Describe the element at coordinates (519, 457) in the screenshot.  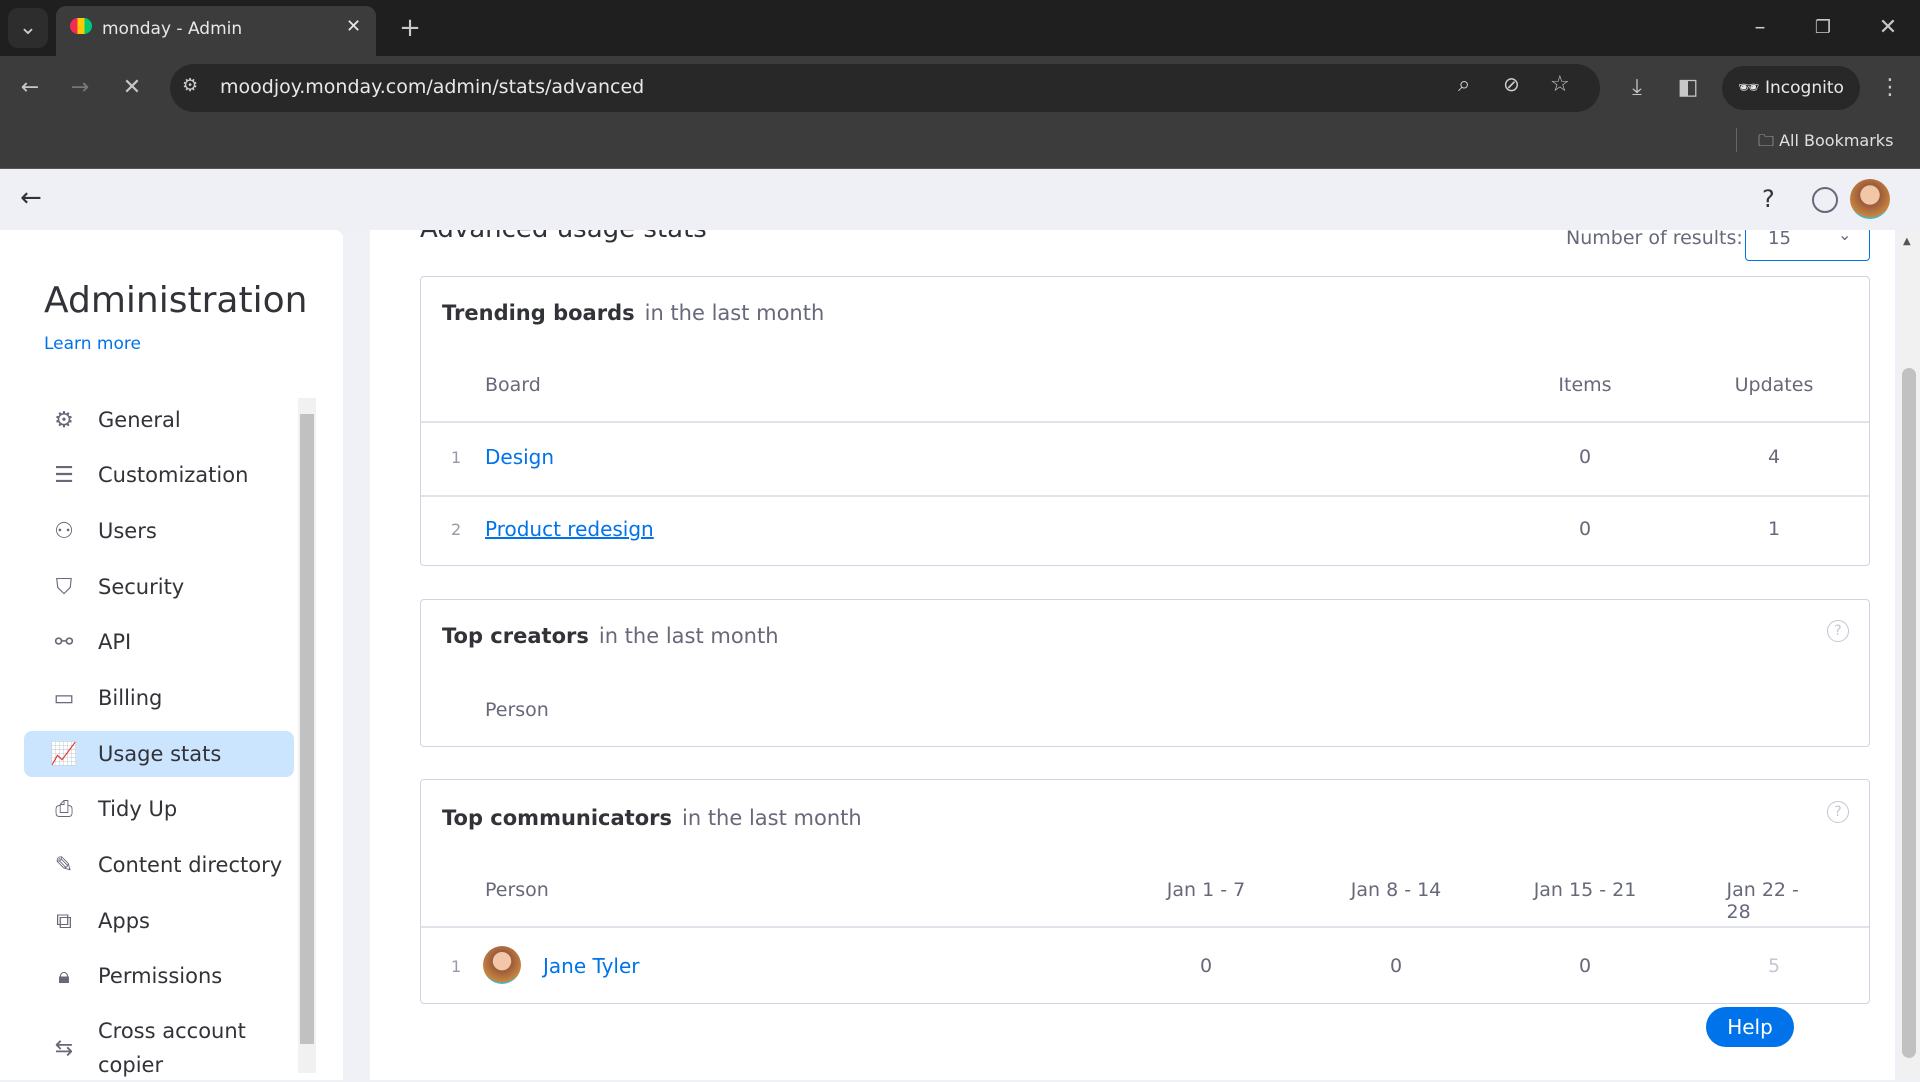
I see `board-link: Design` at that location.